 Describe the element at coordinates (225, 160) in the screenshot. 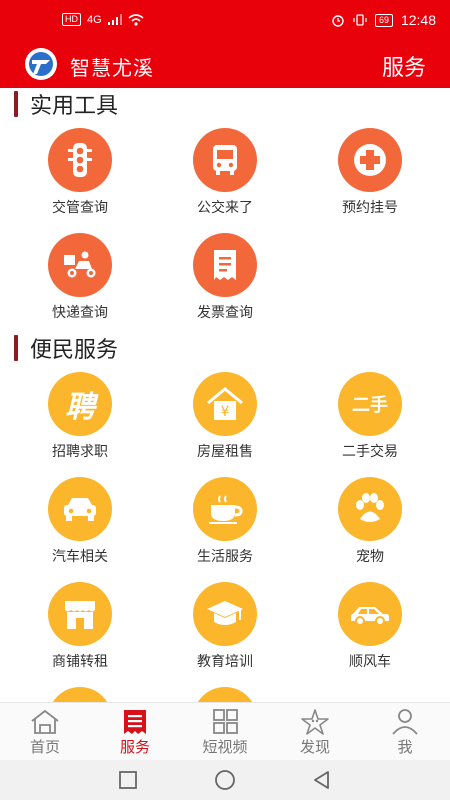

I see `bus-icon` at that location.